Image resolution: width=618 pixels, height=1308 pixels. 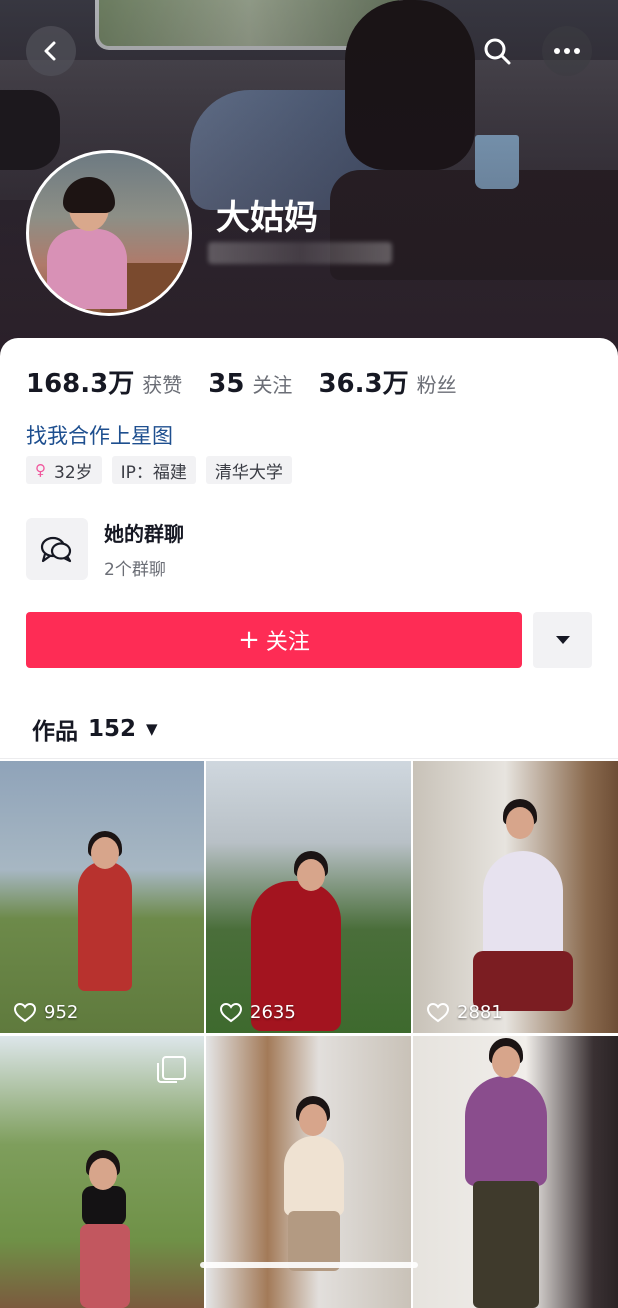 What do you see at coordinates (506, 1244) in the screenshot?
I see `tile-figure-skirt` at bounding box center [506, 1244].